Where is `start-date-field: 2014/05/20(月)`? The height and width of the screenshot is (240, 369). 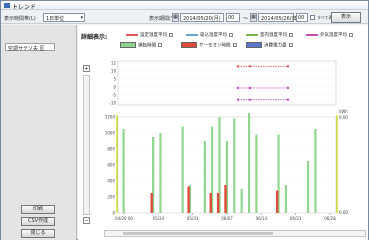 start-date-field: 2014/05/20(月) is located at coordinates (202, 17).